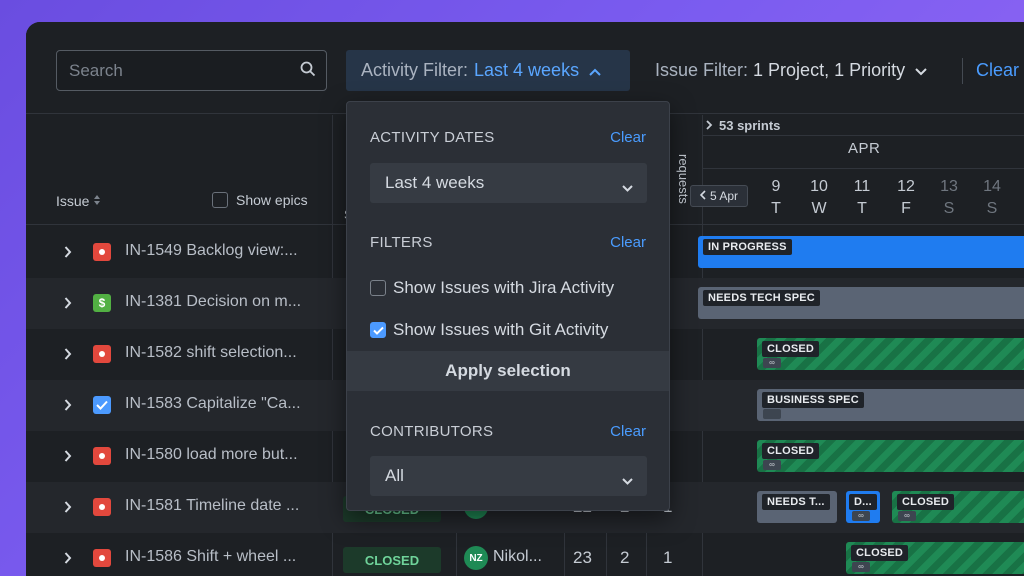 This screenshot has width=1024, height=576. Describe the element at coordinates (668, 557) in the screenshot. I see `count-value: 1` at that location.